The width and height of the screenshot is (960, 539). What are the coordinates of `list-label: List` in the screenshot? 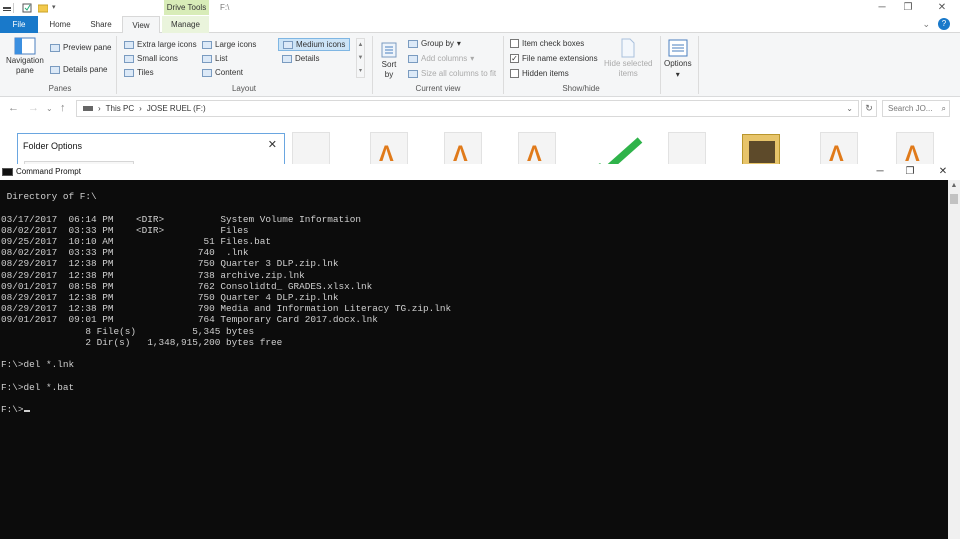 It's located at (221, 58).